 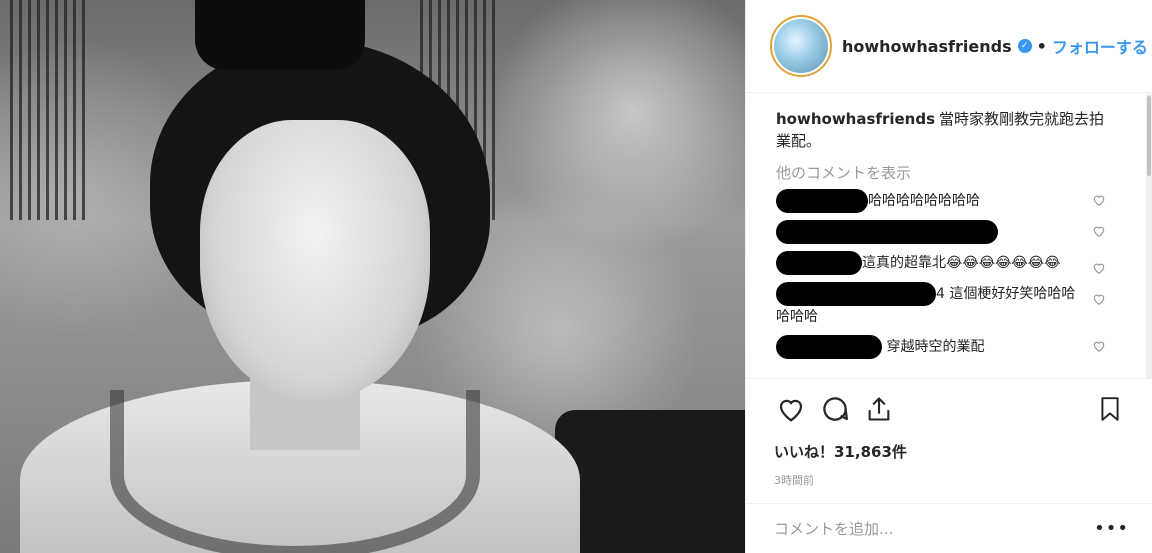 I want to click on comment-row: 哈哈哈哈哈哈哈哈, so click(x=961, y=201).